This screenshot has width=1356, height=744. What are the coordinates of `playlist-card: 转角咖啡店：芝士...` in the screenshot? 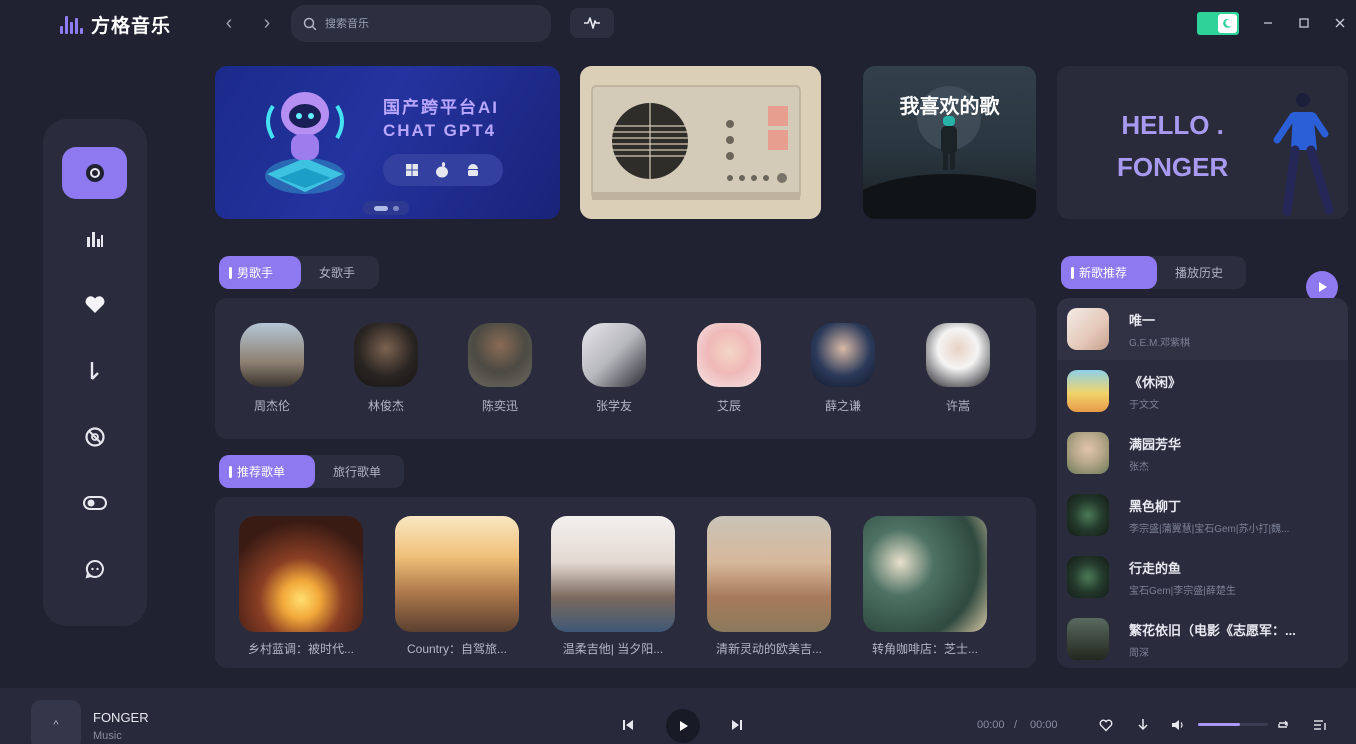 It's located at (925, 586).